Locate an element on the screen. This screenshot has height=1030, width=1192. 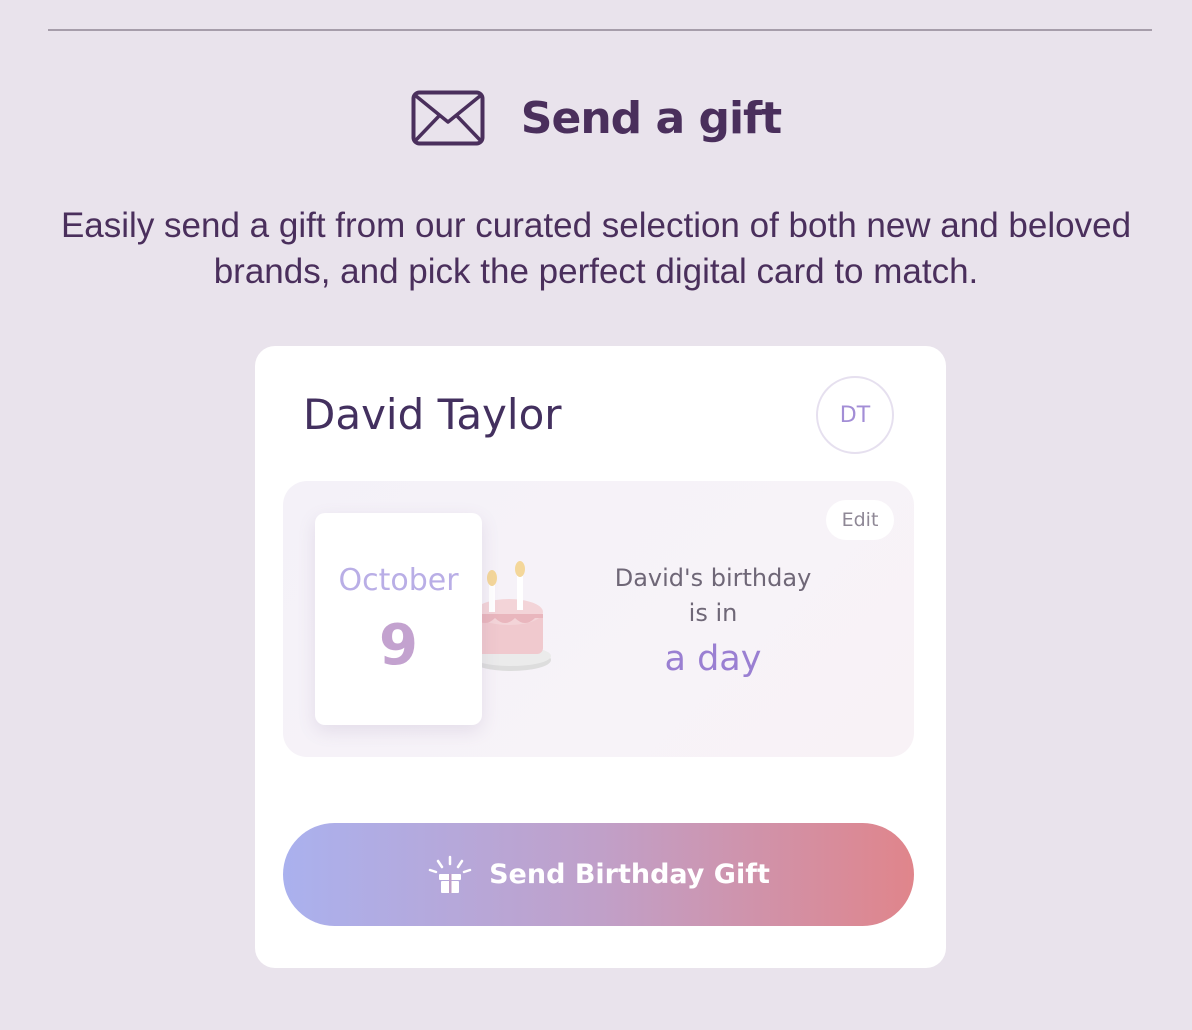
section-title: Send a gift is located at coordinates (651, 118).